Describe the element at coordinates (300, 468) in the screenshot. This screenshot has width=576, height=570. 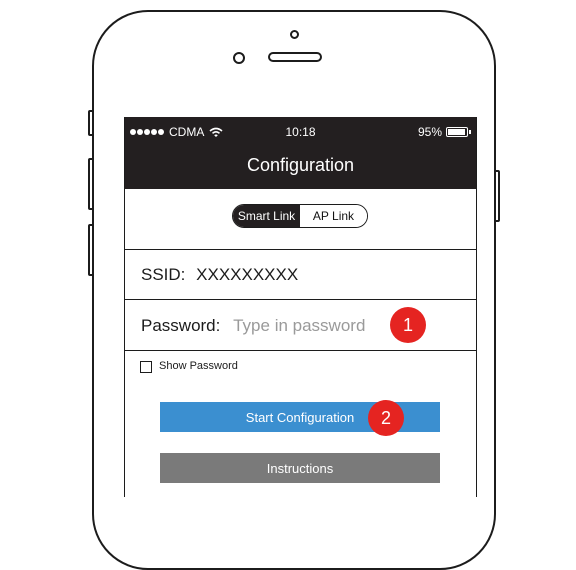
I see `instructions-button: Instructions` at that location.